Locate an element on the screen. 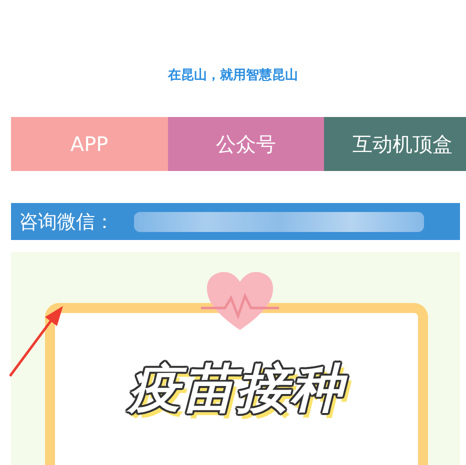 Image resolution: width=466 pixels, height=465 pixels. channel-tab: APP is located at coordinates (89, 144).